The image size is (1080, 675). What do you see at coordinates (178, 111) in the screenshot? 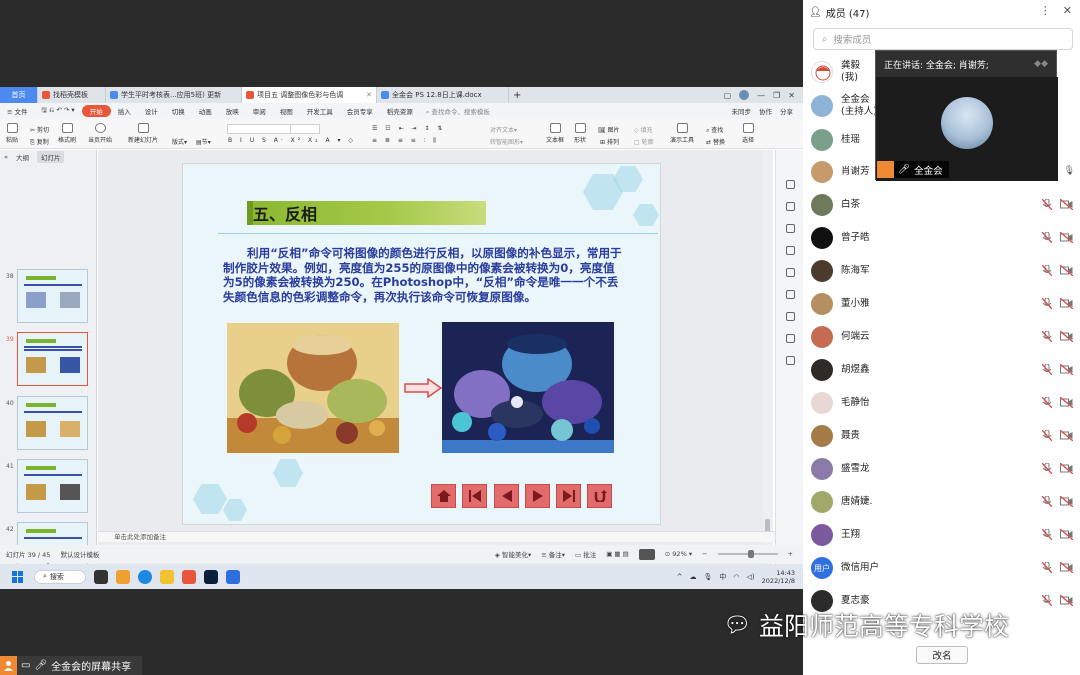
I see `menu-transition: 切换` at bounding box center [178, 111].